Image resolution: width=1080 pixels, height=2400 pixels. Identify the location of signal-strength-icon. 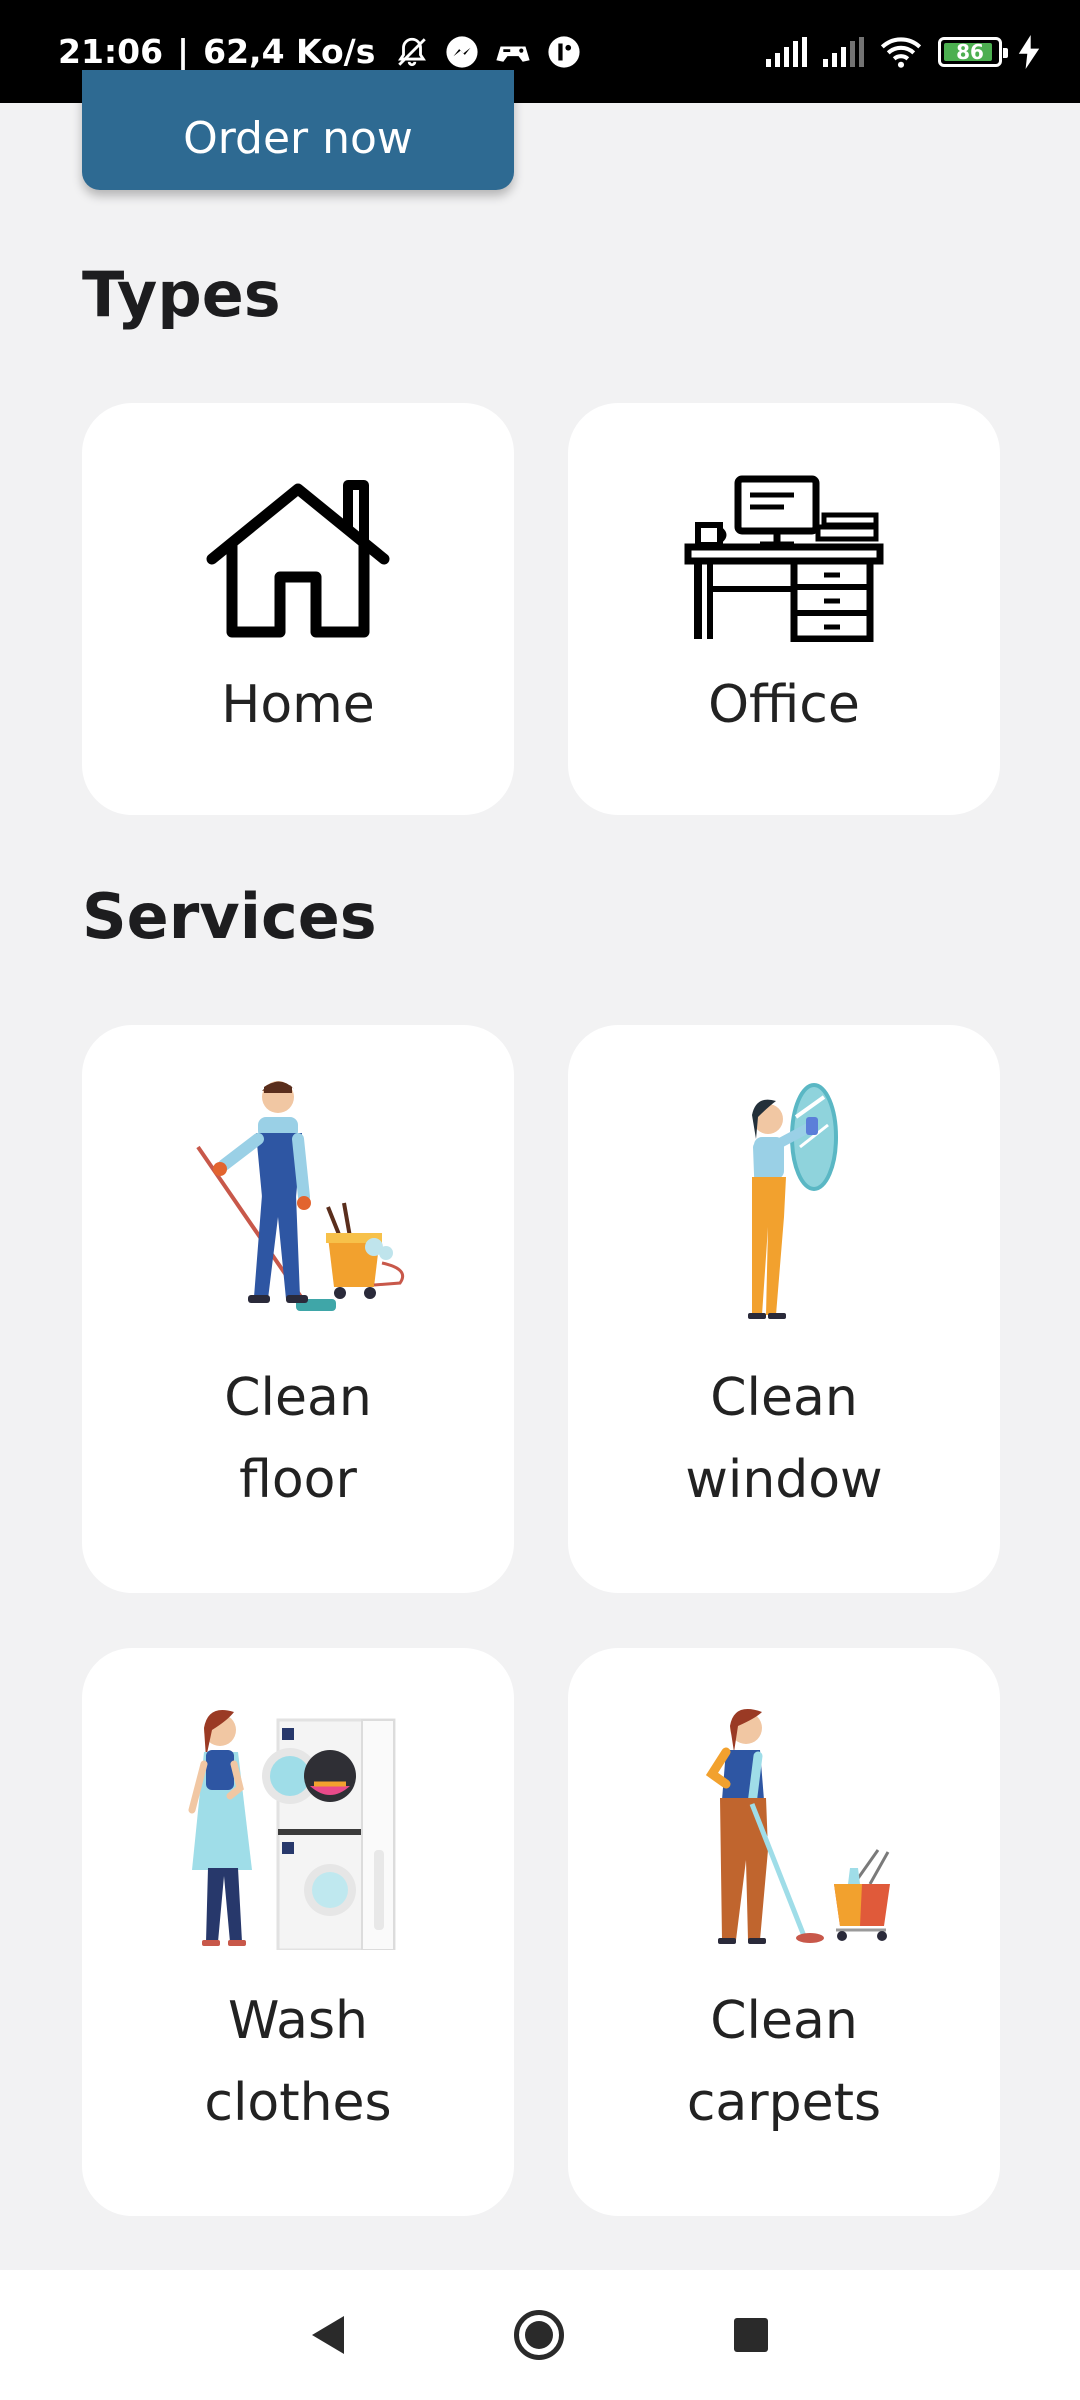
(786, 51).